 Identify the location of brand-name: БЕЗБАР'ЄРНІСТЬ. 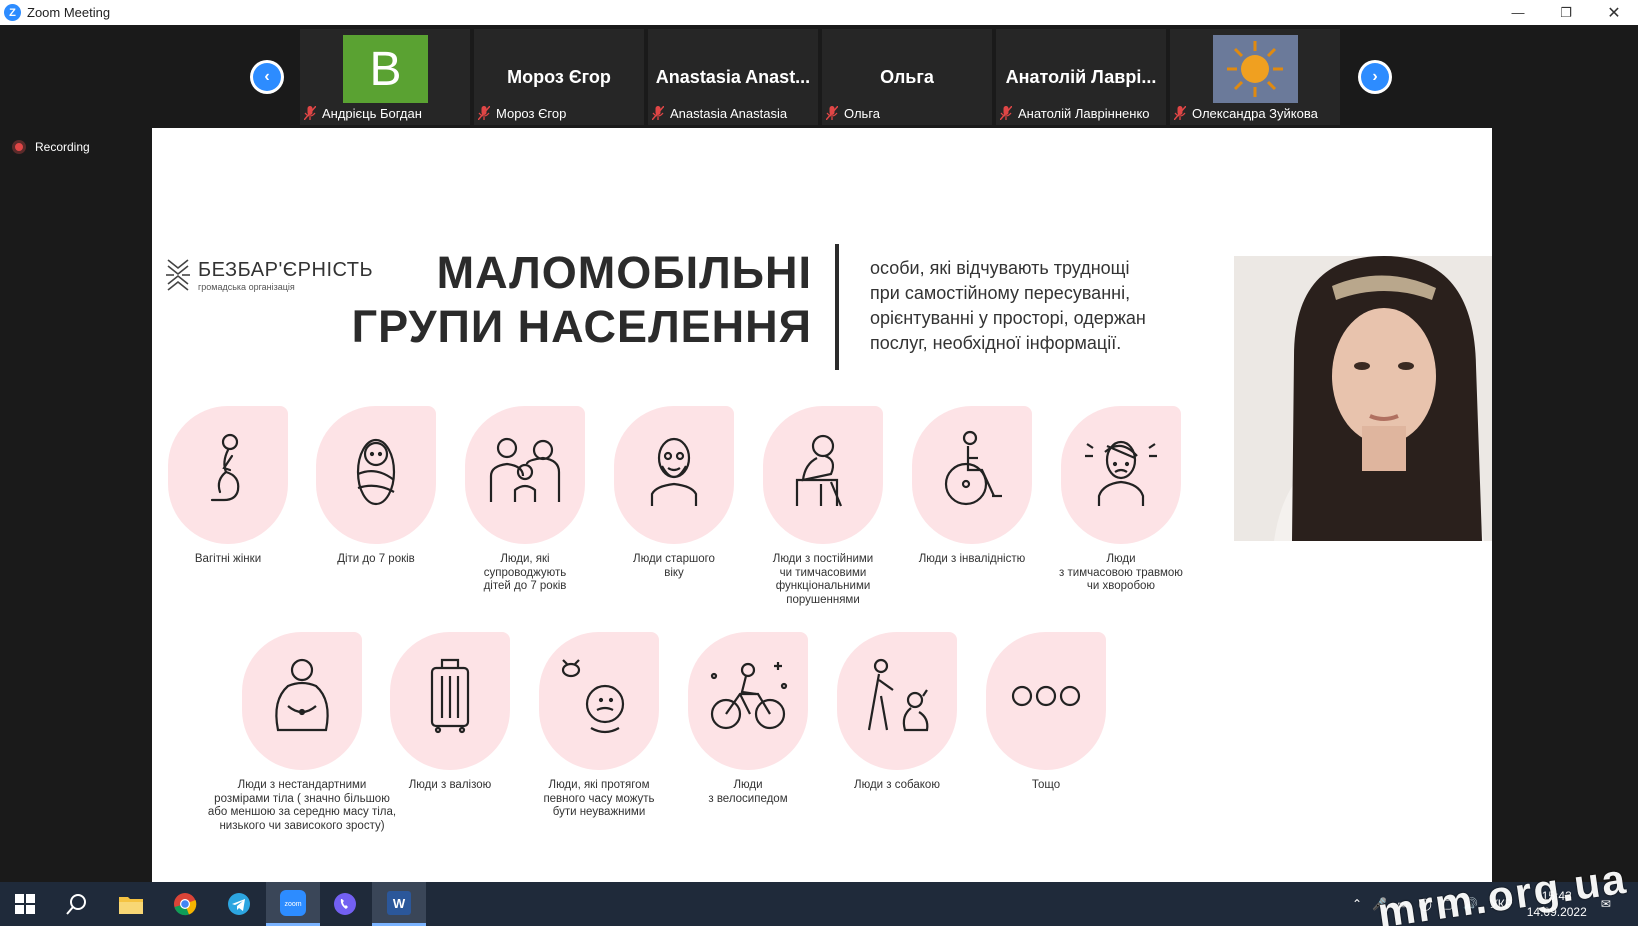
(286, 269).